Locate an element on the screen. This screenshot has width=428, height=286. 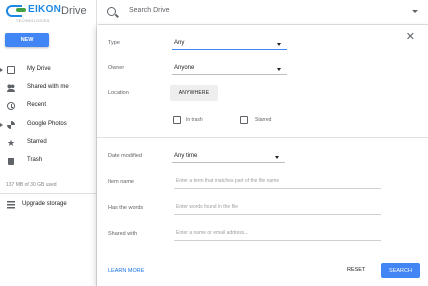
sidebar-item-label: Google Photos is located at coordinates (47, 124).